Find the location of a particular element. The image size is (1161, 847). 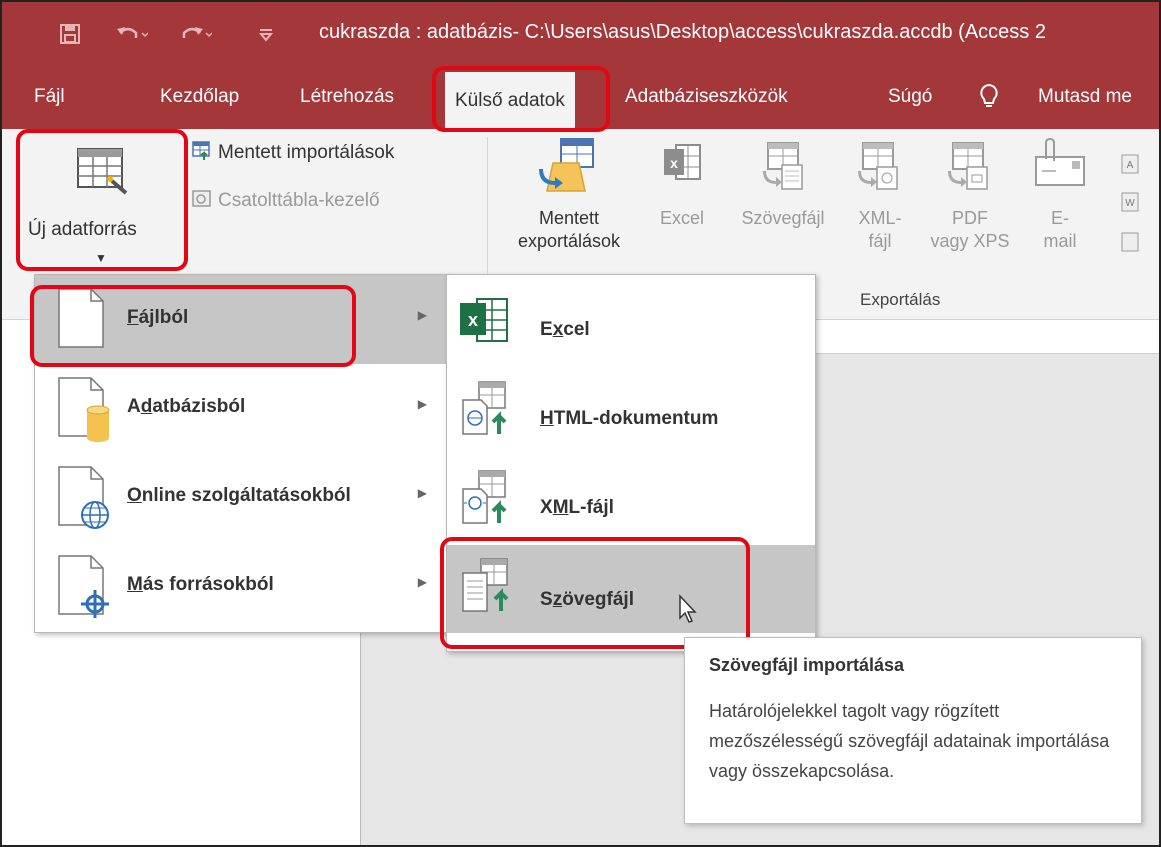

export-text-label: Szövegfájl is located at coordinates (783, 218).